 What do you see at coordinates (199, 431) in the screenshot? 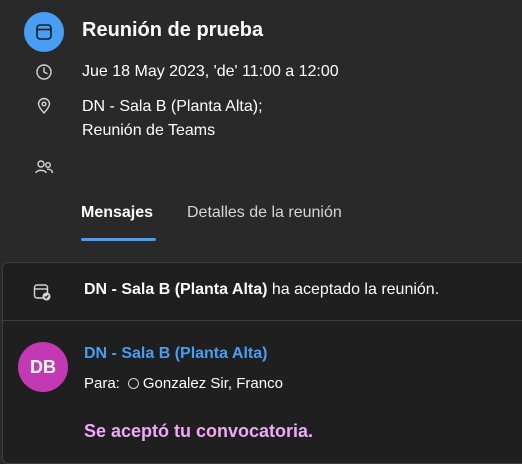
I see `message-heading: Se aceptó tu convocatoria.` at bounding box center [199, 431].